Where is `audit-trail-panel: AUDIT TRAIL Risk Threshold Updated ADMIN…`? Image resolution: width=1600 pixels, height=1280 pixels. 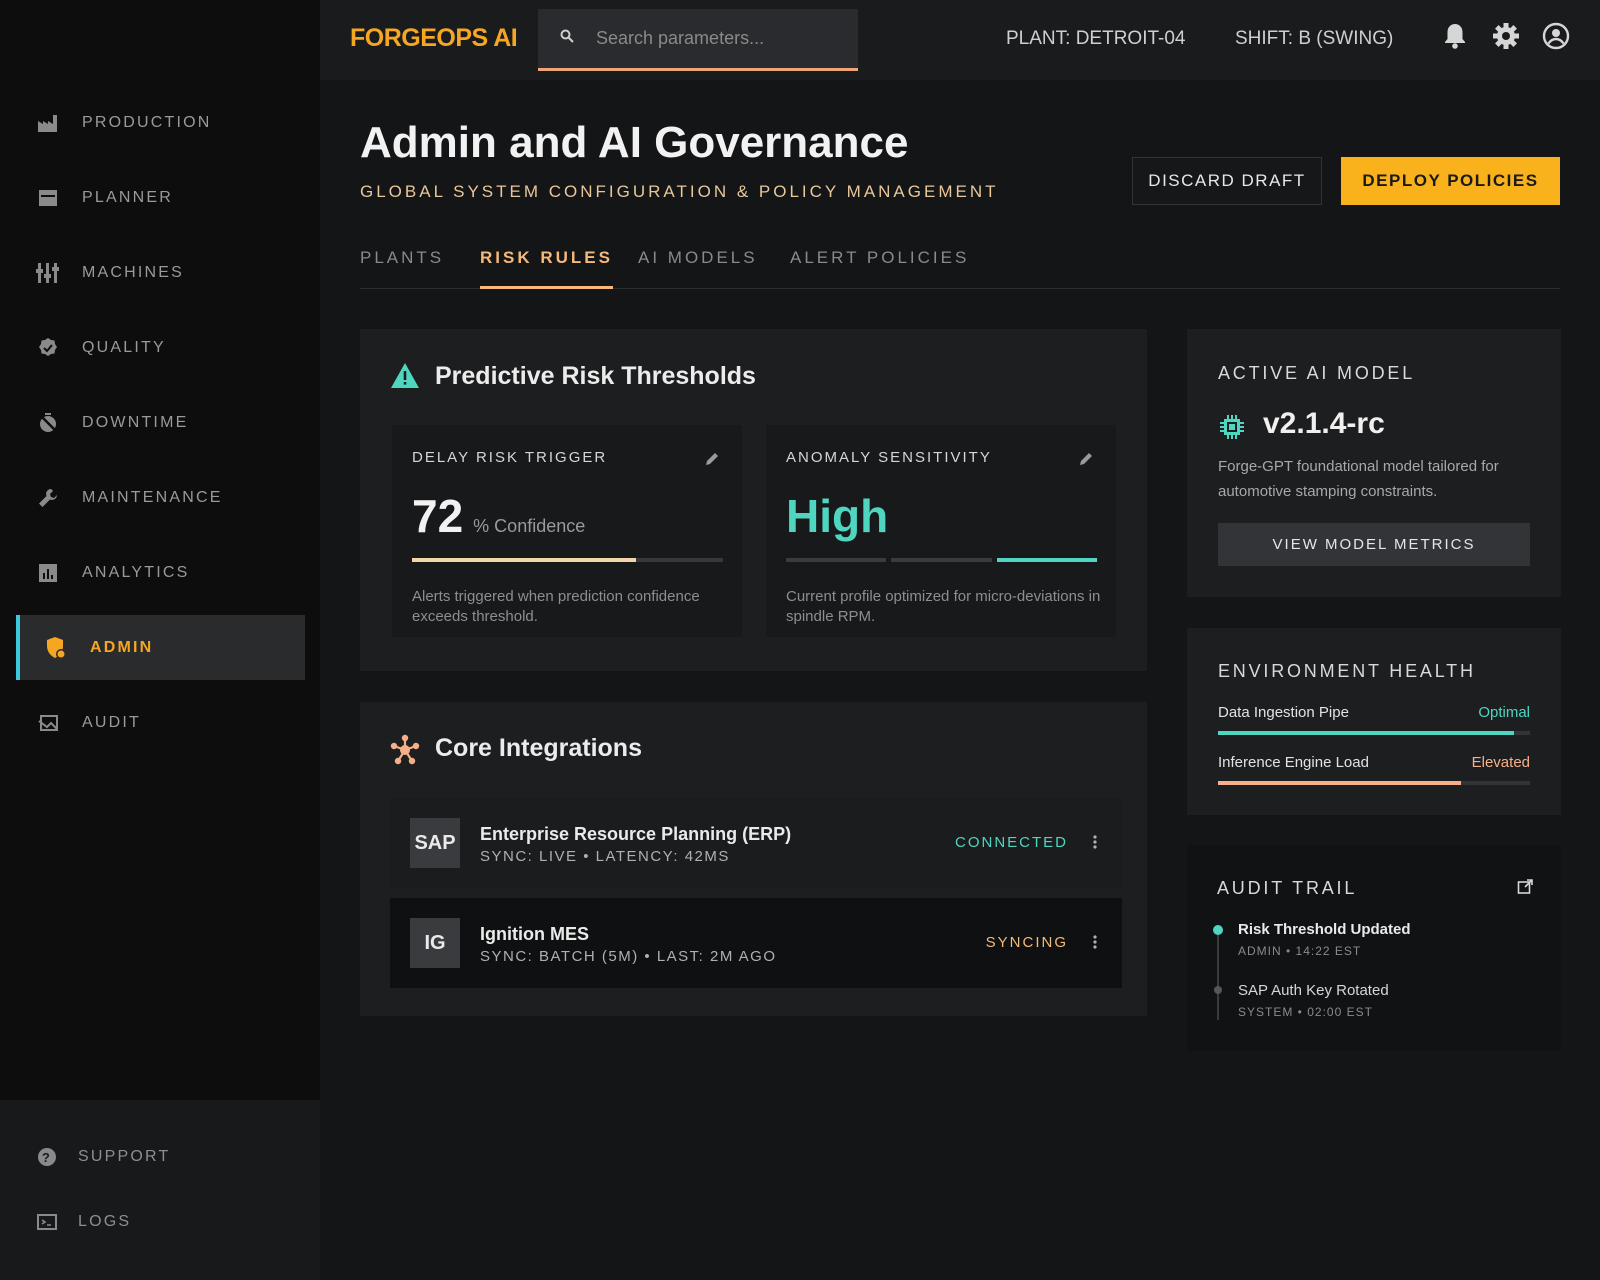 audit-trail-panel: AUDIT TRAIL Risk Threshold Updated ADMIN… is located at coordinates (1374, 948).